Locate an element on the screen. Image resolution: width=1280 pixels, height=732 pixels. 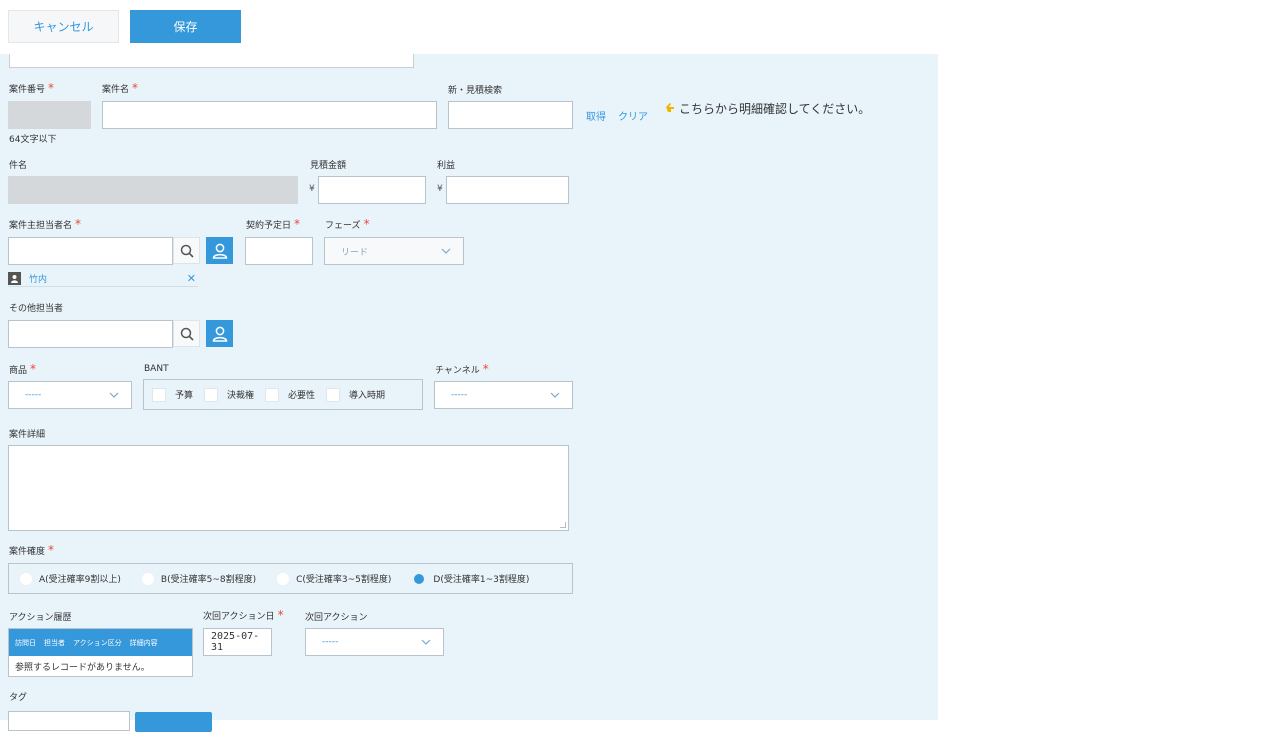
profit-label: 利益 is located at coordinates (446, 166).